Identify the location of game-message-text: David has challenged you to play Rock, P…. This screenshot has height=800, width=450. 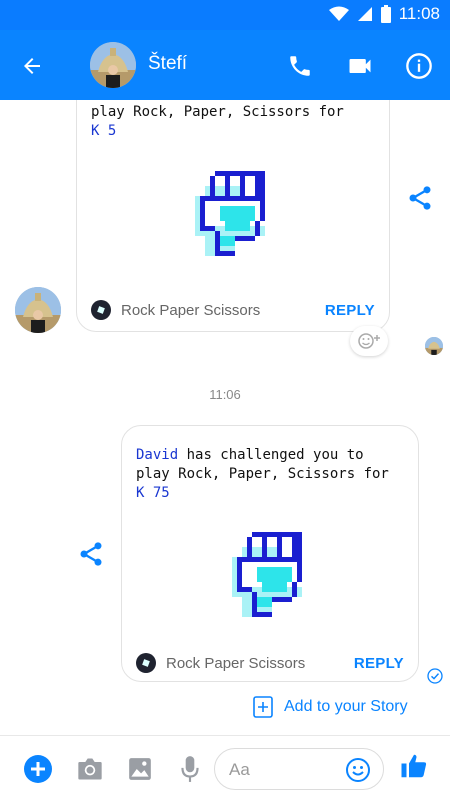
(277, 474).